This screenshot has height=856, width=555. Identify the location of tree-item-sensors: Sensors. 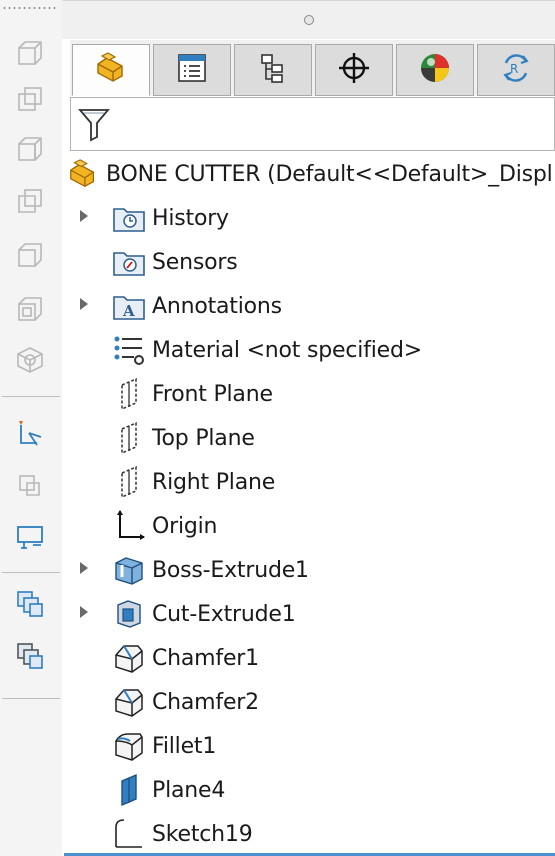
(175, 262).